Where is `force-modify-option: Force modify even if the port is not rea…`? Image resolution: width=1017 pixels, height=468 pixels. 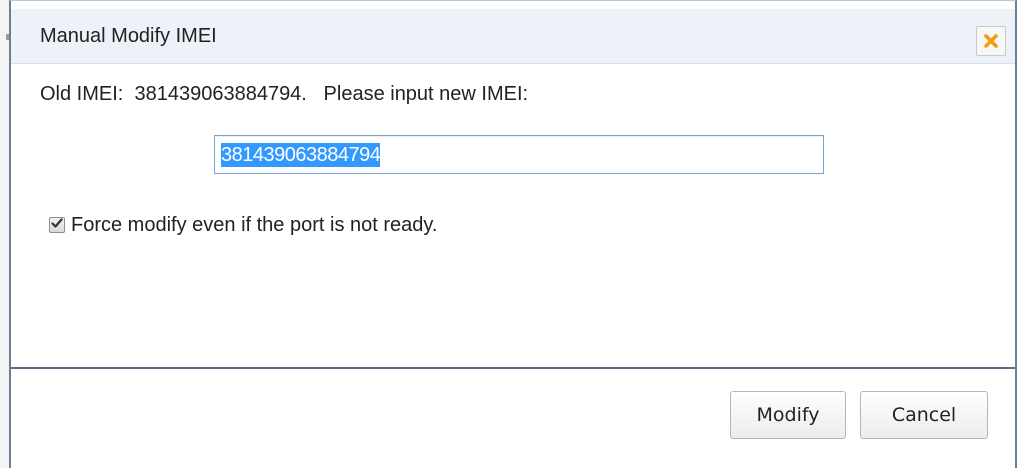 force-modify-option: Force modify even if the port is not rea… is located at coordinates (243, 225).